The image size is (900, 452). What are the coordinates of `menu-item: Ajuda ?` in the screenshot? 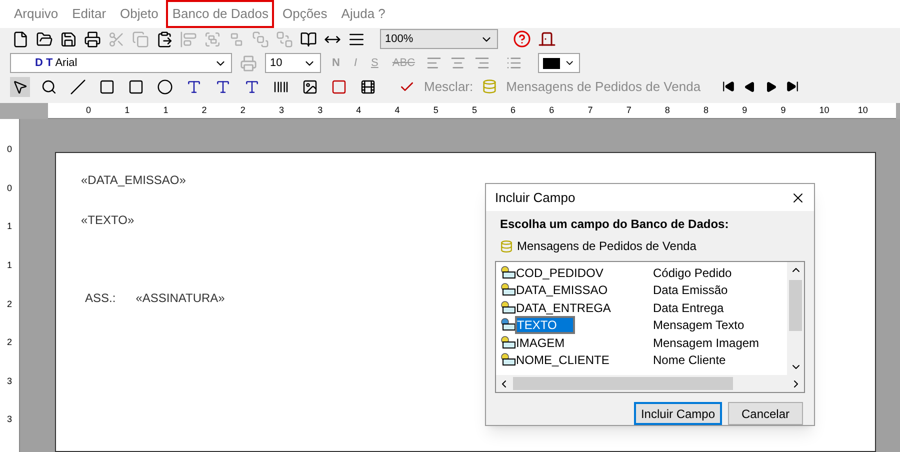 It's located at (363, 14).